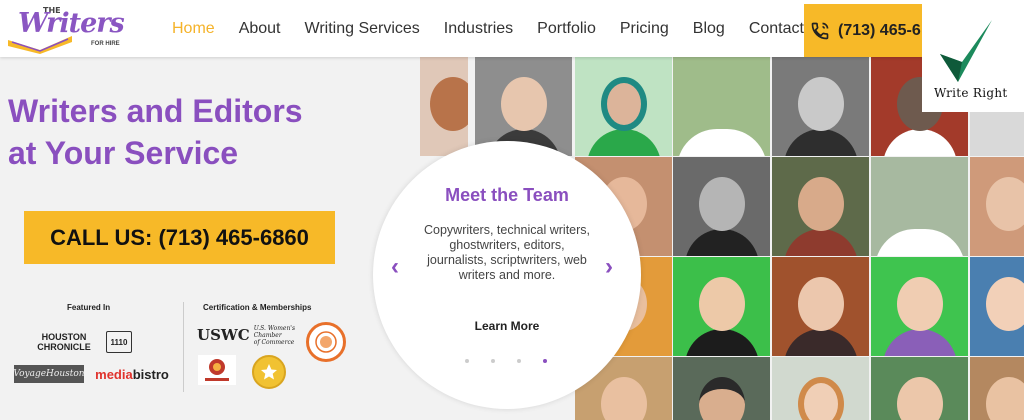 This screenshot has width=1024, height=420. I want to click on nav-home: Home, so click(193, 29).